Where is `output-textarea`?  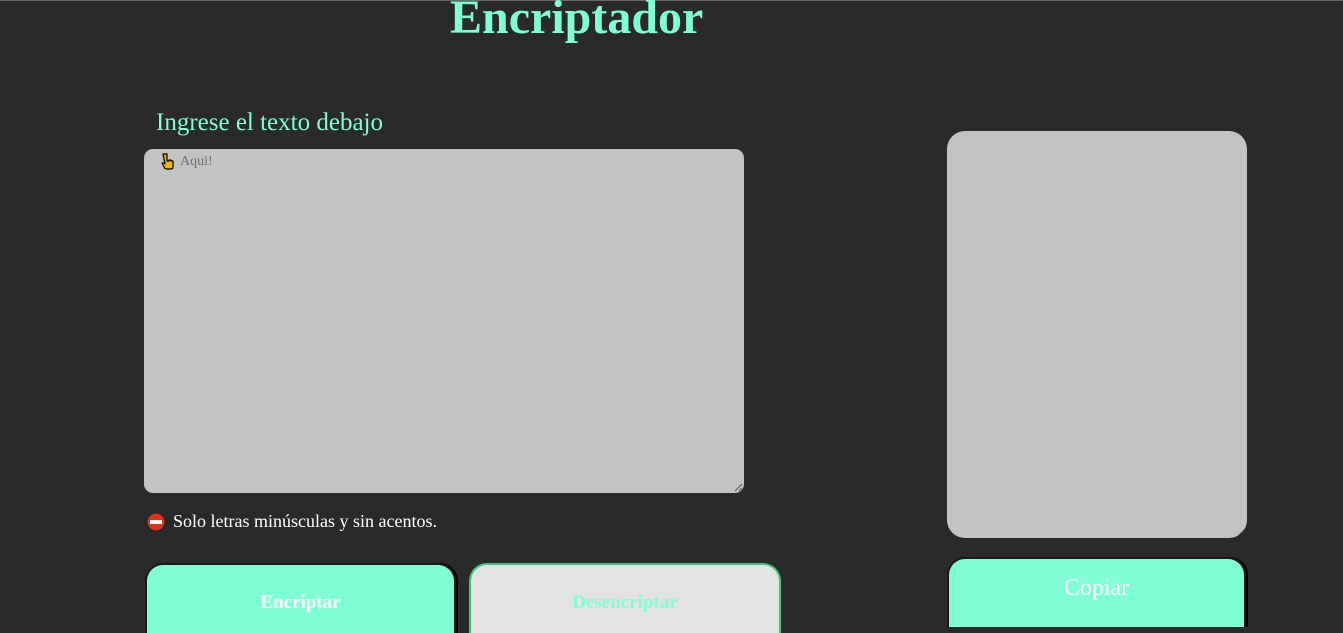 output-textarea is located at coordinates (1097, 334).